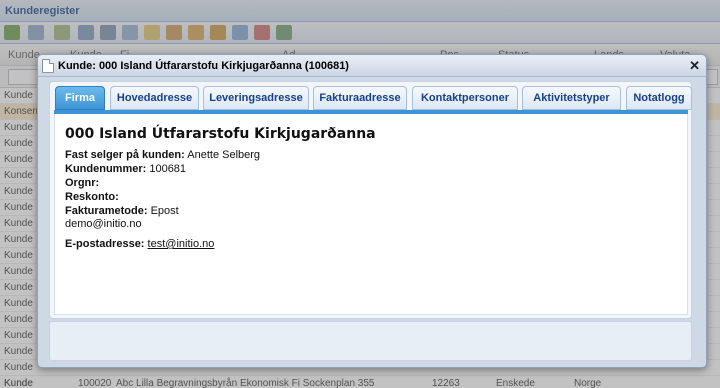 Image resolution: width=720 pixels, height=388 pixels. What do you see at coordinates (465, 98) in the screenshot?
I see `tab-kontaktpersoner: Kontaktpersoner` at bounding box center [465, 98].